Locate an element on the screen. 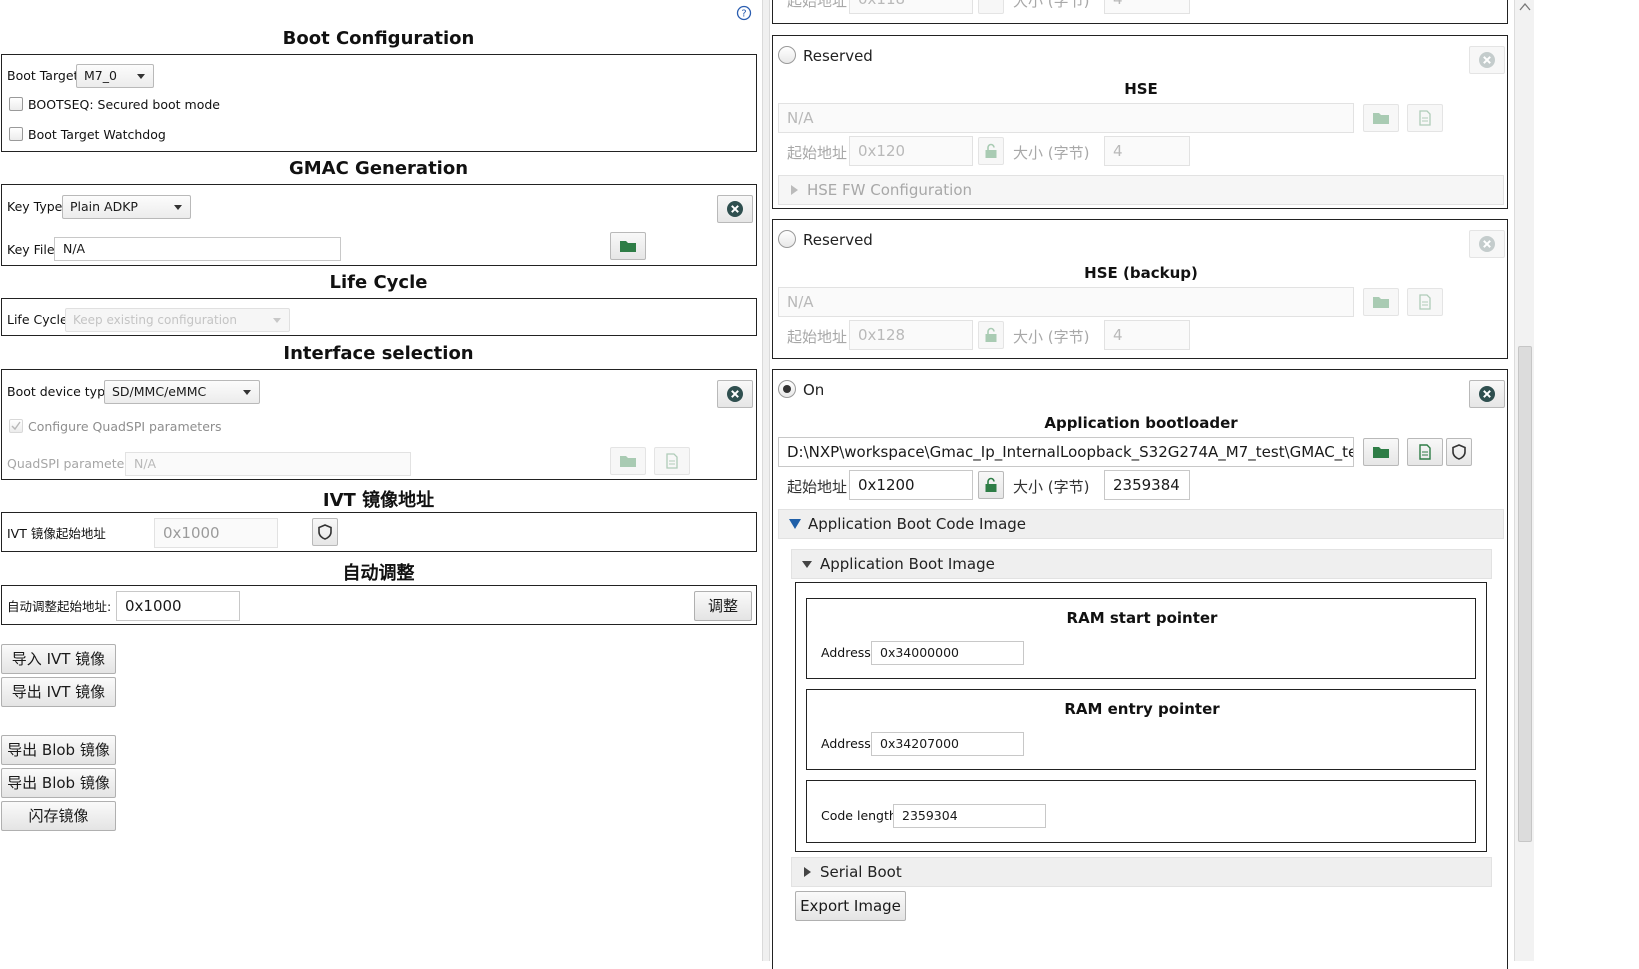 This screenshot has height=969, width=1639. key-file-input: N/A is located at coordinates (197, 249).